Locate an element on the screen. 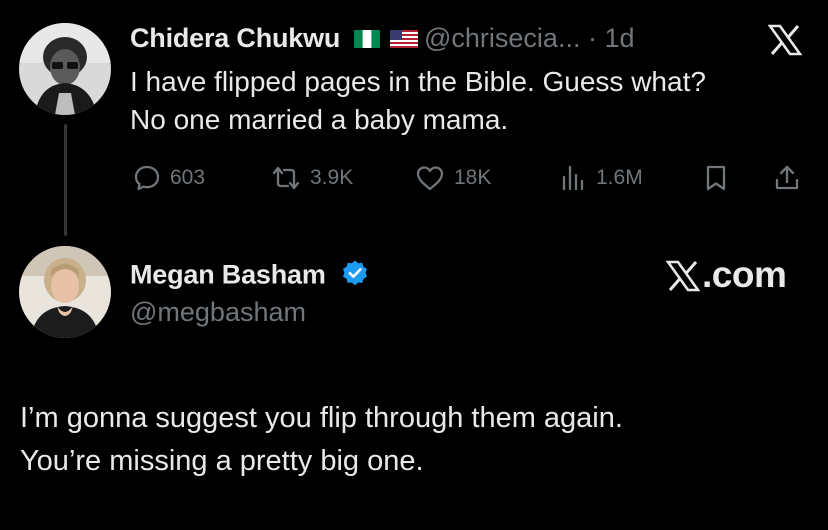 Image resolution: width=828 pixels, height=530 pixels. reply-icon is located at coordinates (147, 178).